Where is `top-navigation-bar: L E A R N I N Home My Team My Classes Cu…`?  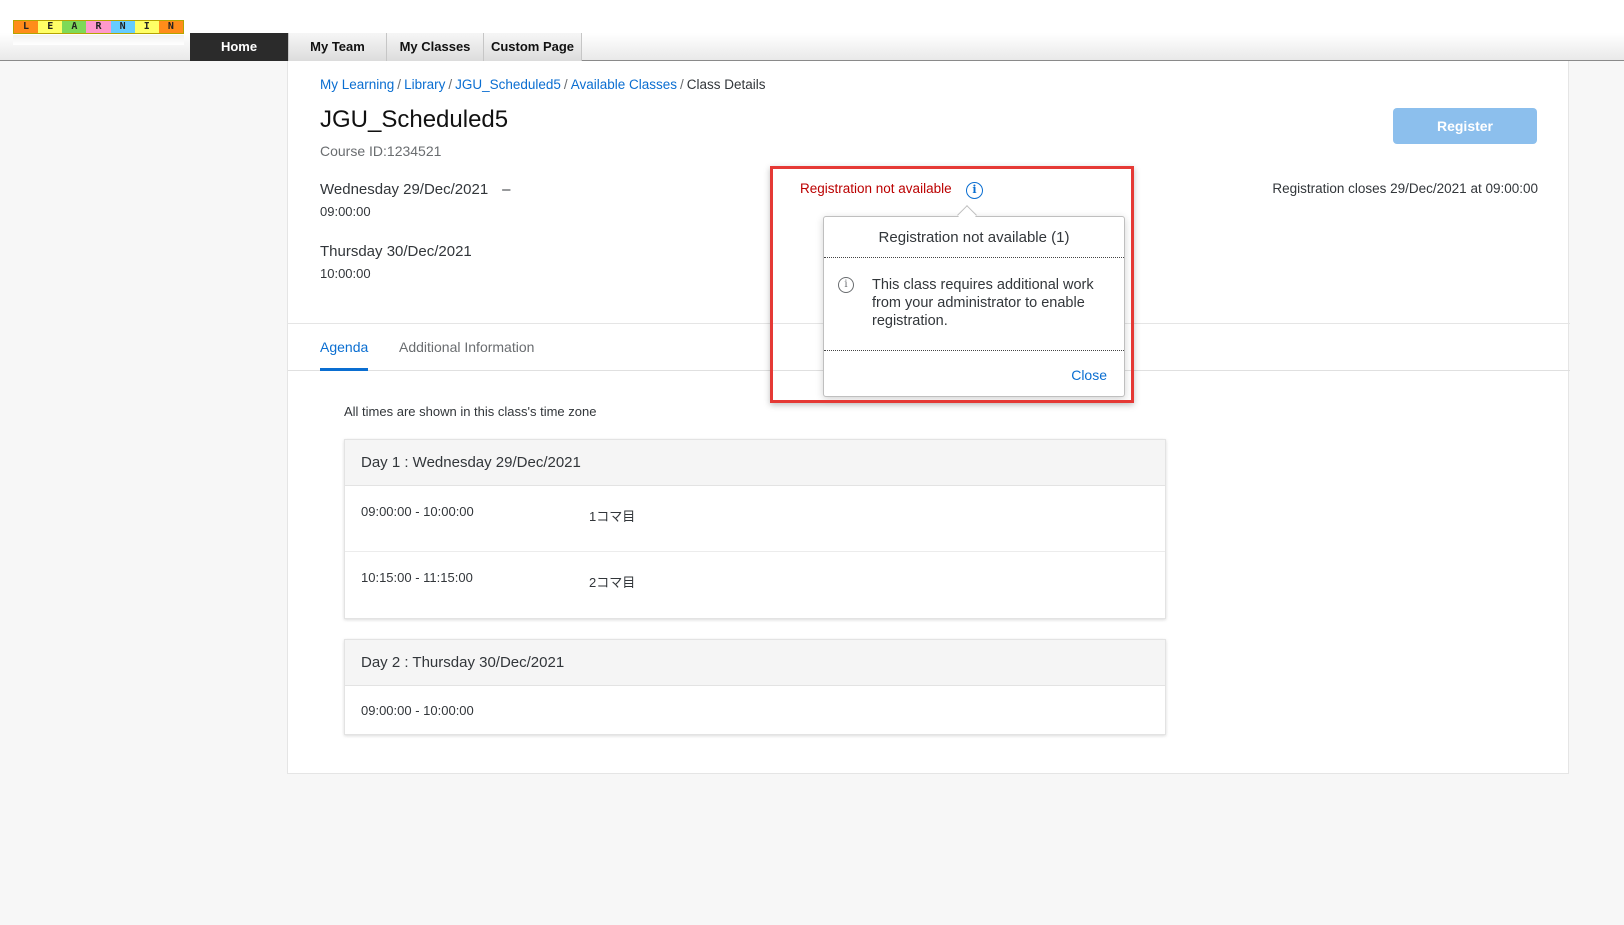
top-navigation-bar: L E A R N I N Home My Team My Classes Cu… is located at coordinates (812, 30).